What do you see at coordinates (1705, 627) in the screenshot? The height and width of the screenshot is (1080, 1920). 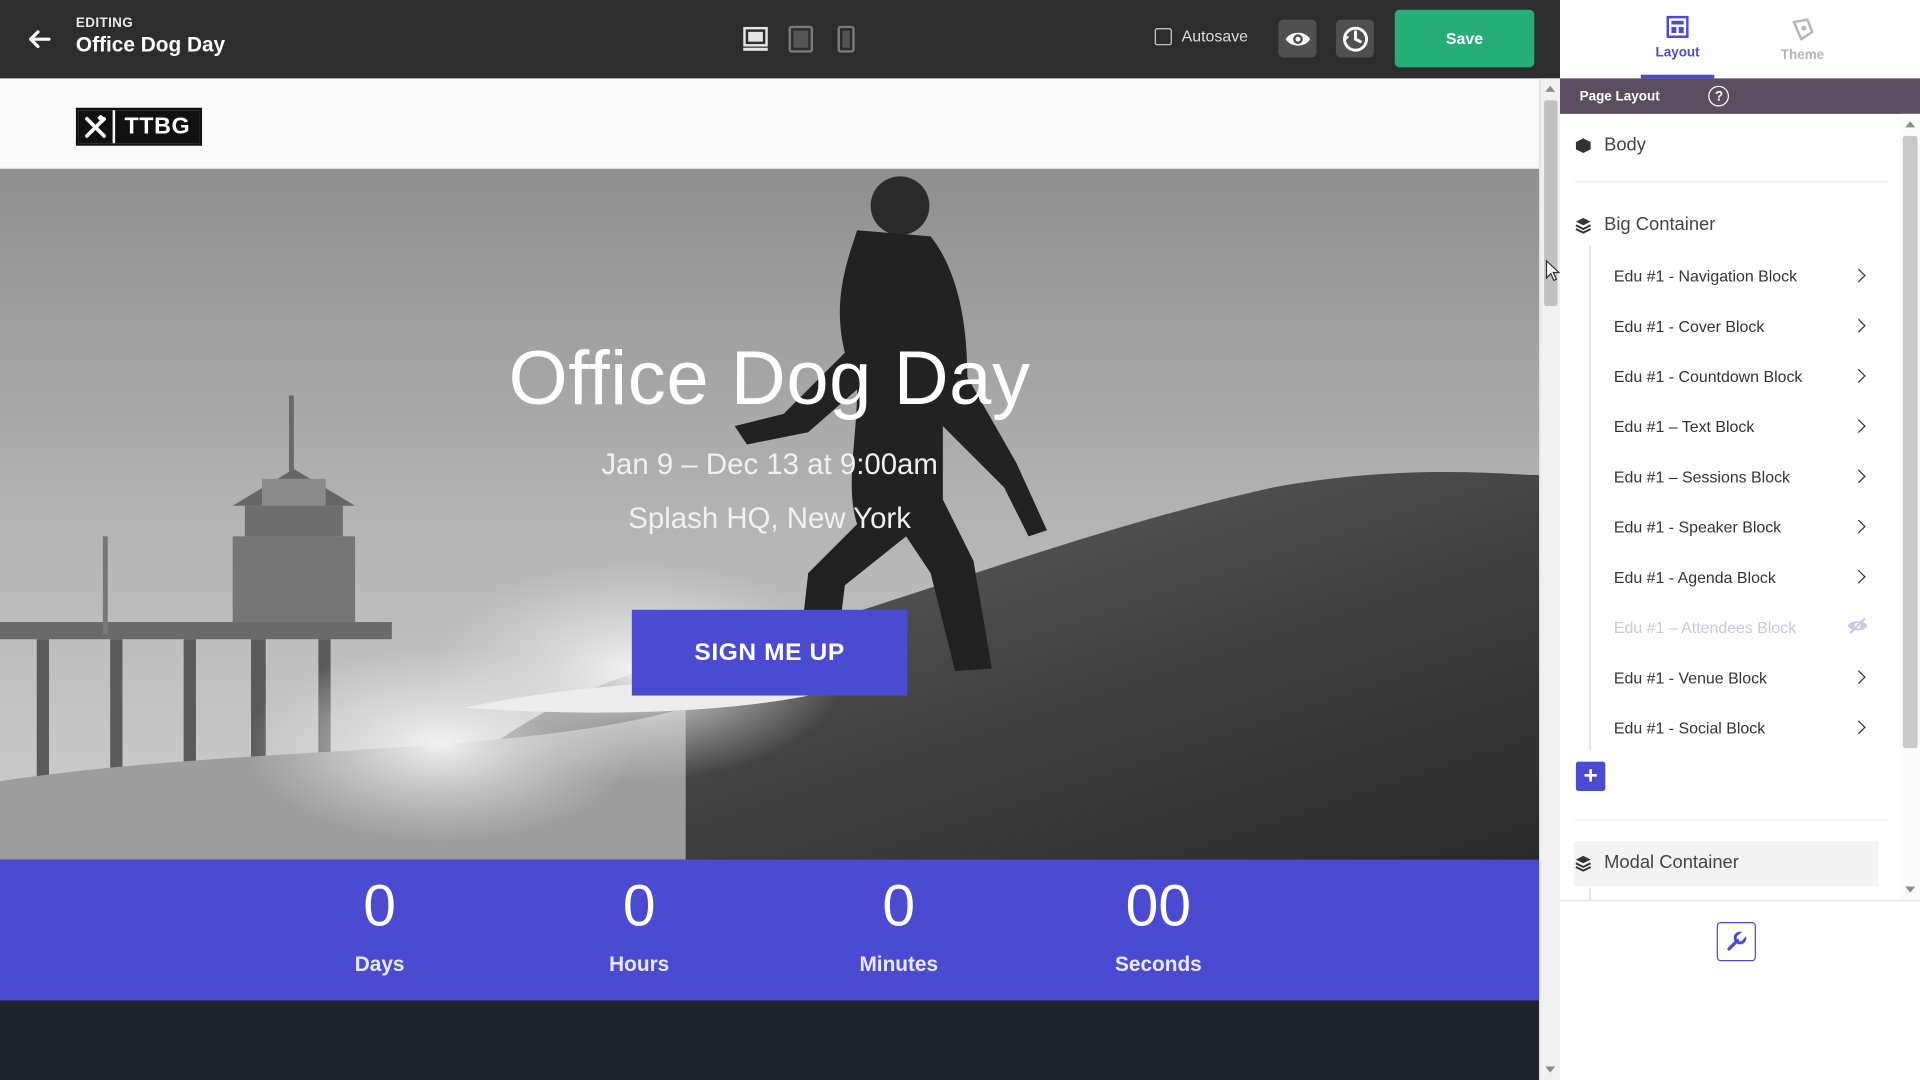 I see `tree-item-label: Edu #1 – Attendees Block` at bounding box center [1705, 627].